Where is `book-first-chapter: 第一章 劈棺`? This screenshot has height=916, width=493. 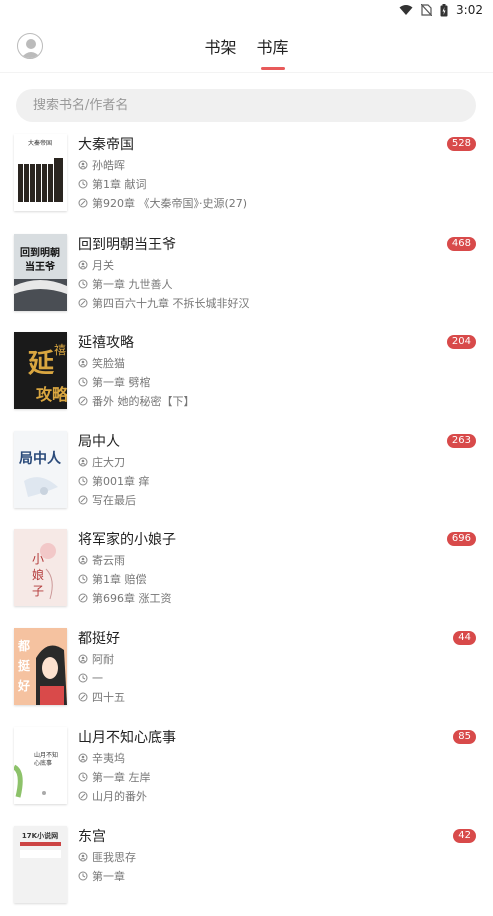
book-first-chapter: 第一章 劈棺 is located at coordinates (114, 382).